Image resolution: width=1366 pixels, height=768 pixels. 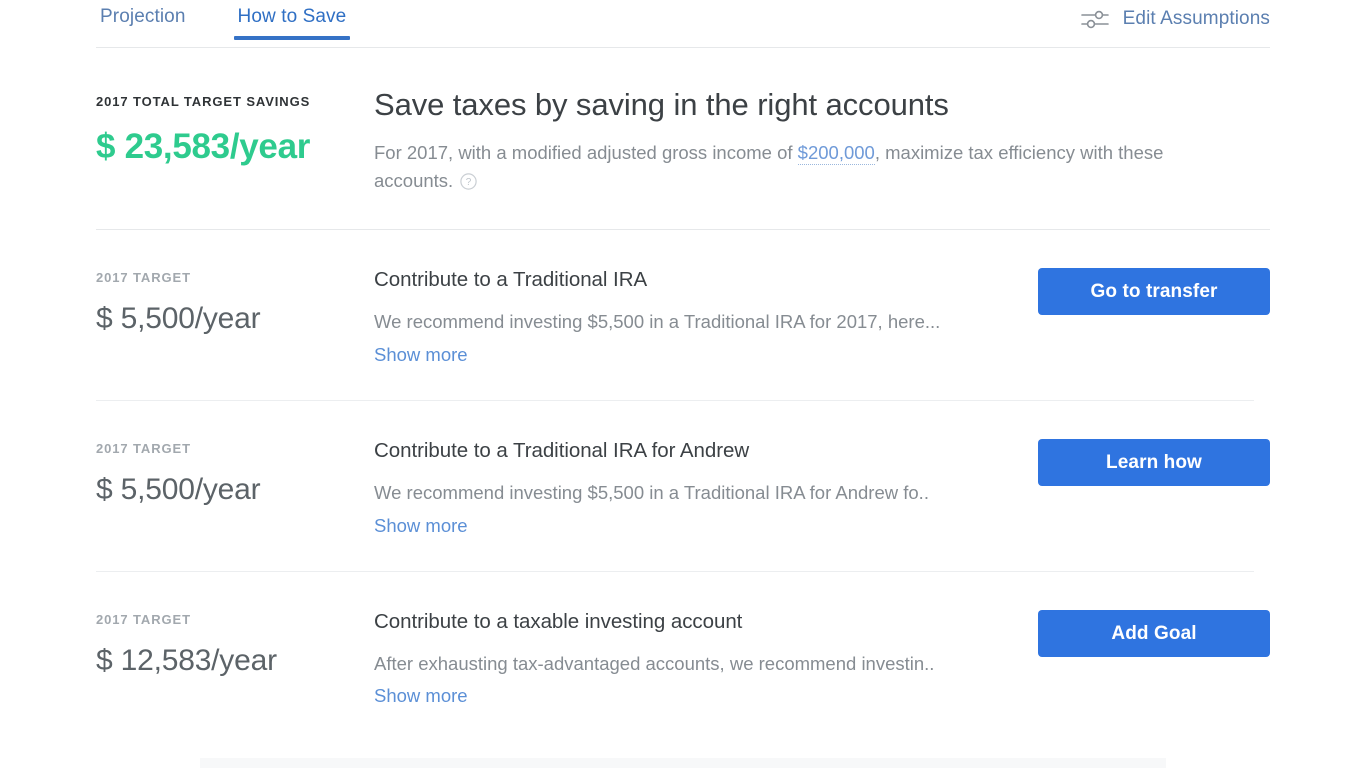 I want to click on total-savings-amount: $ 23,583/year, so click(x=203, y=146).